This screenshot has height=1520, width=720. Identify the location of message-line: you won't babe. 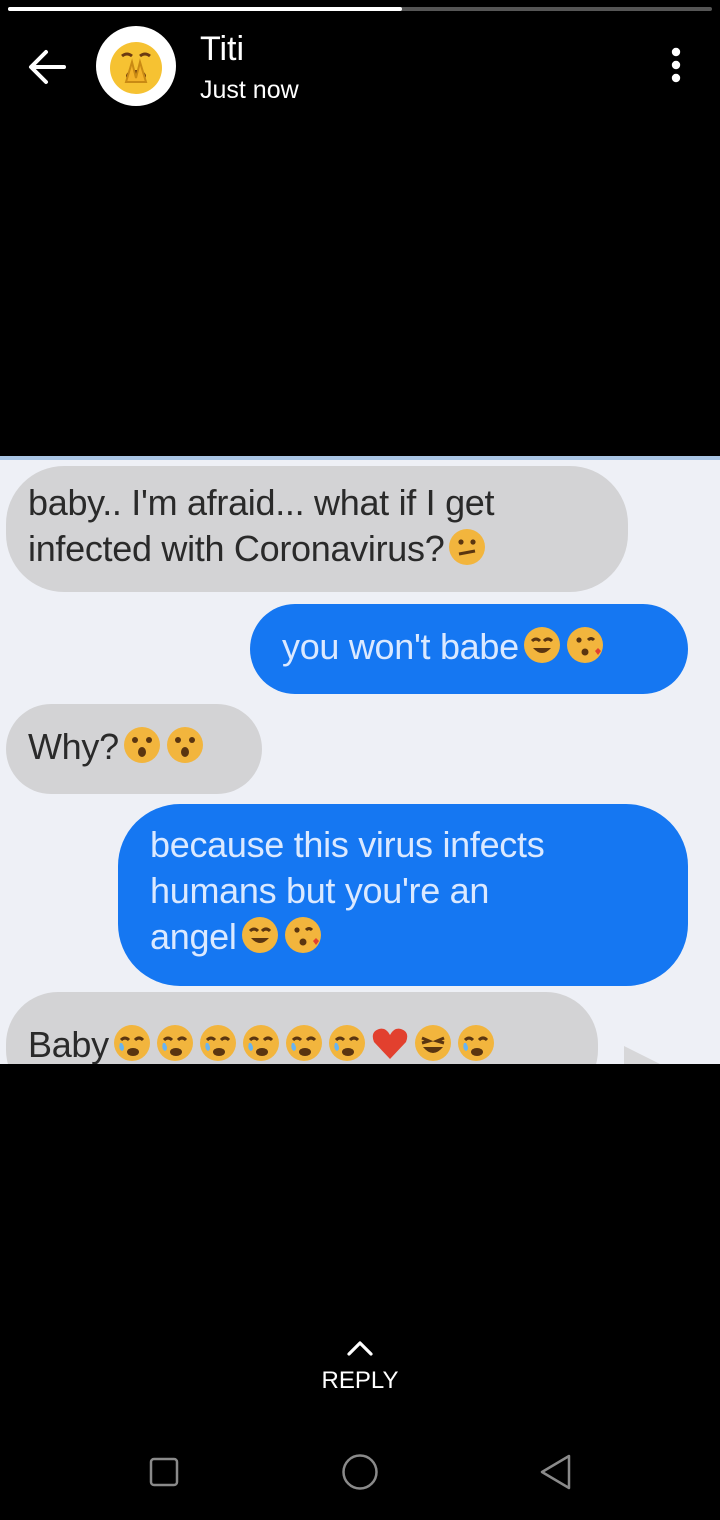
(400, 646).